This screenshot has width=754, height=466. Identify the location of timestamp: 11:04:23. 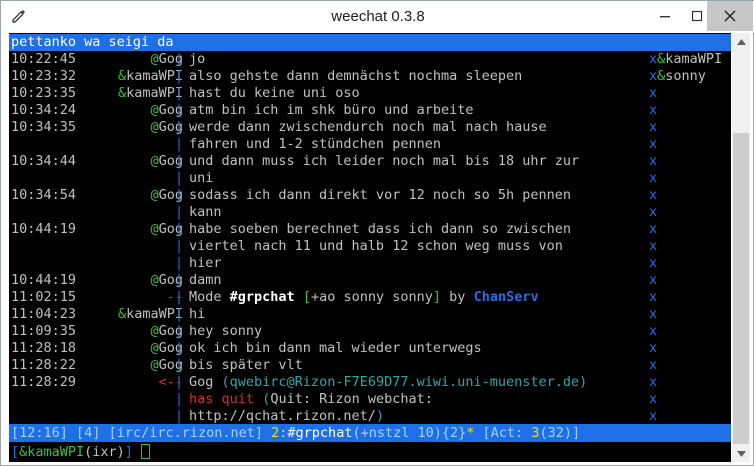
(44, 314).